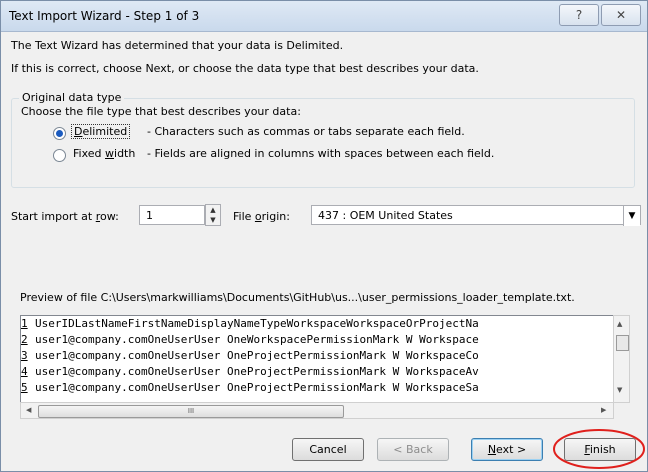  Describe the element at coordinates (619, 324) in the screenshot. I see `scroll-up-icon: ▲` at that location.